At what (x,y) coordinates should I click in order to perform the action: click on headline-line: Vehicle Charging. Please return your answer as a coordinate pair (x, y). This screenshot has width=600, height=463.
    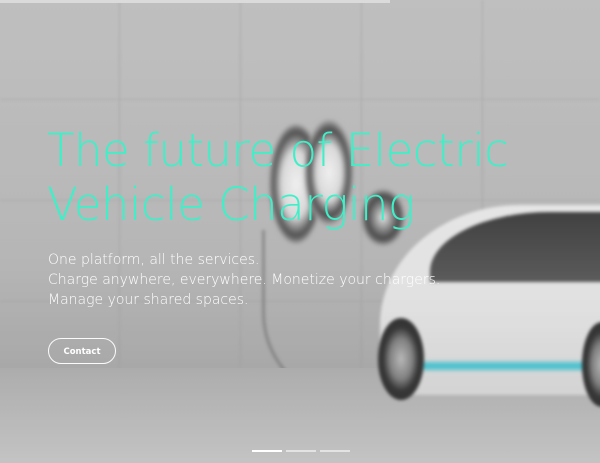
    Looking at the image, I should click on (231, 204).